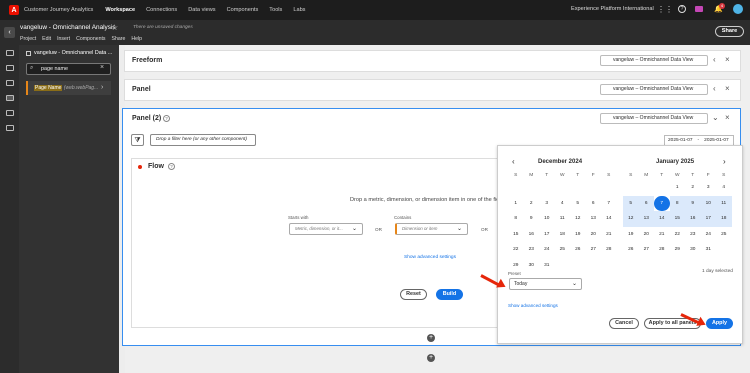  I want to click on menu-components: Components, so click(90, 39).